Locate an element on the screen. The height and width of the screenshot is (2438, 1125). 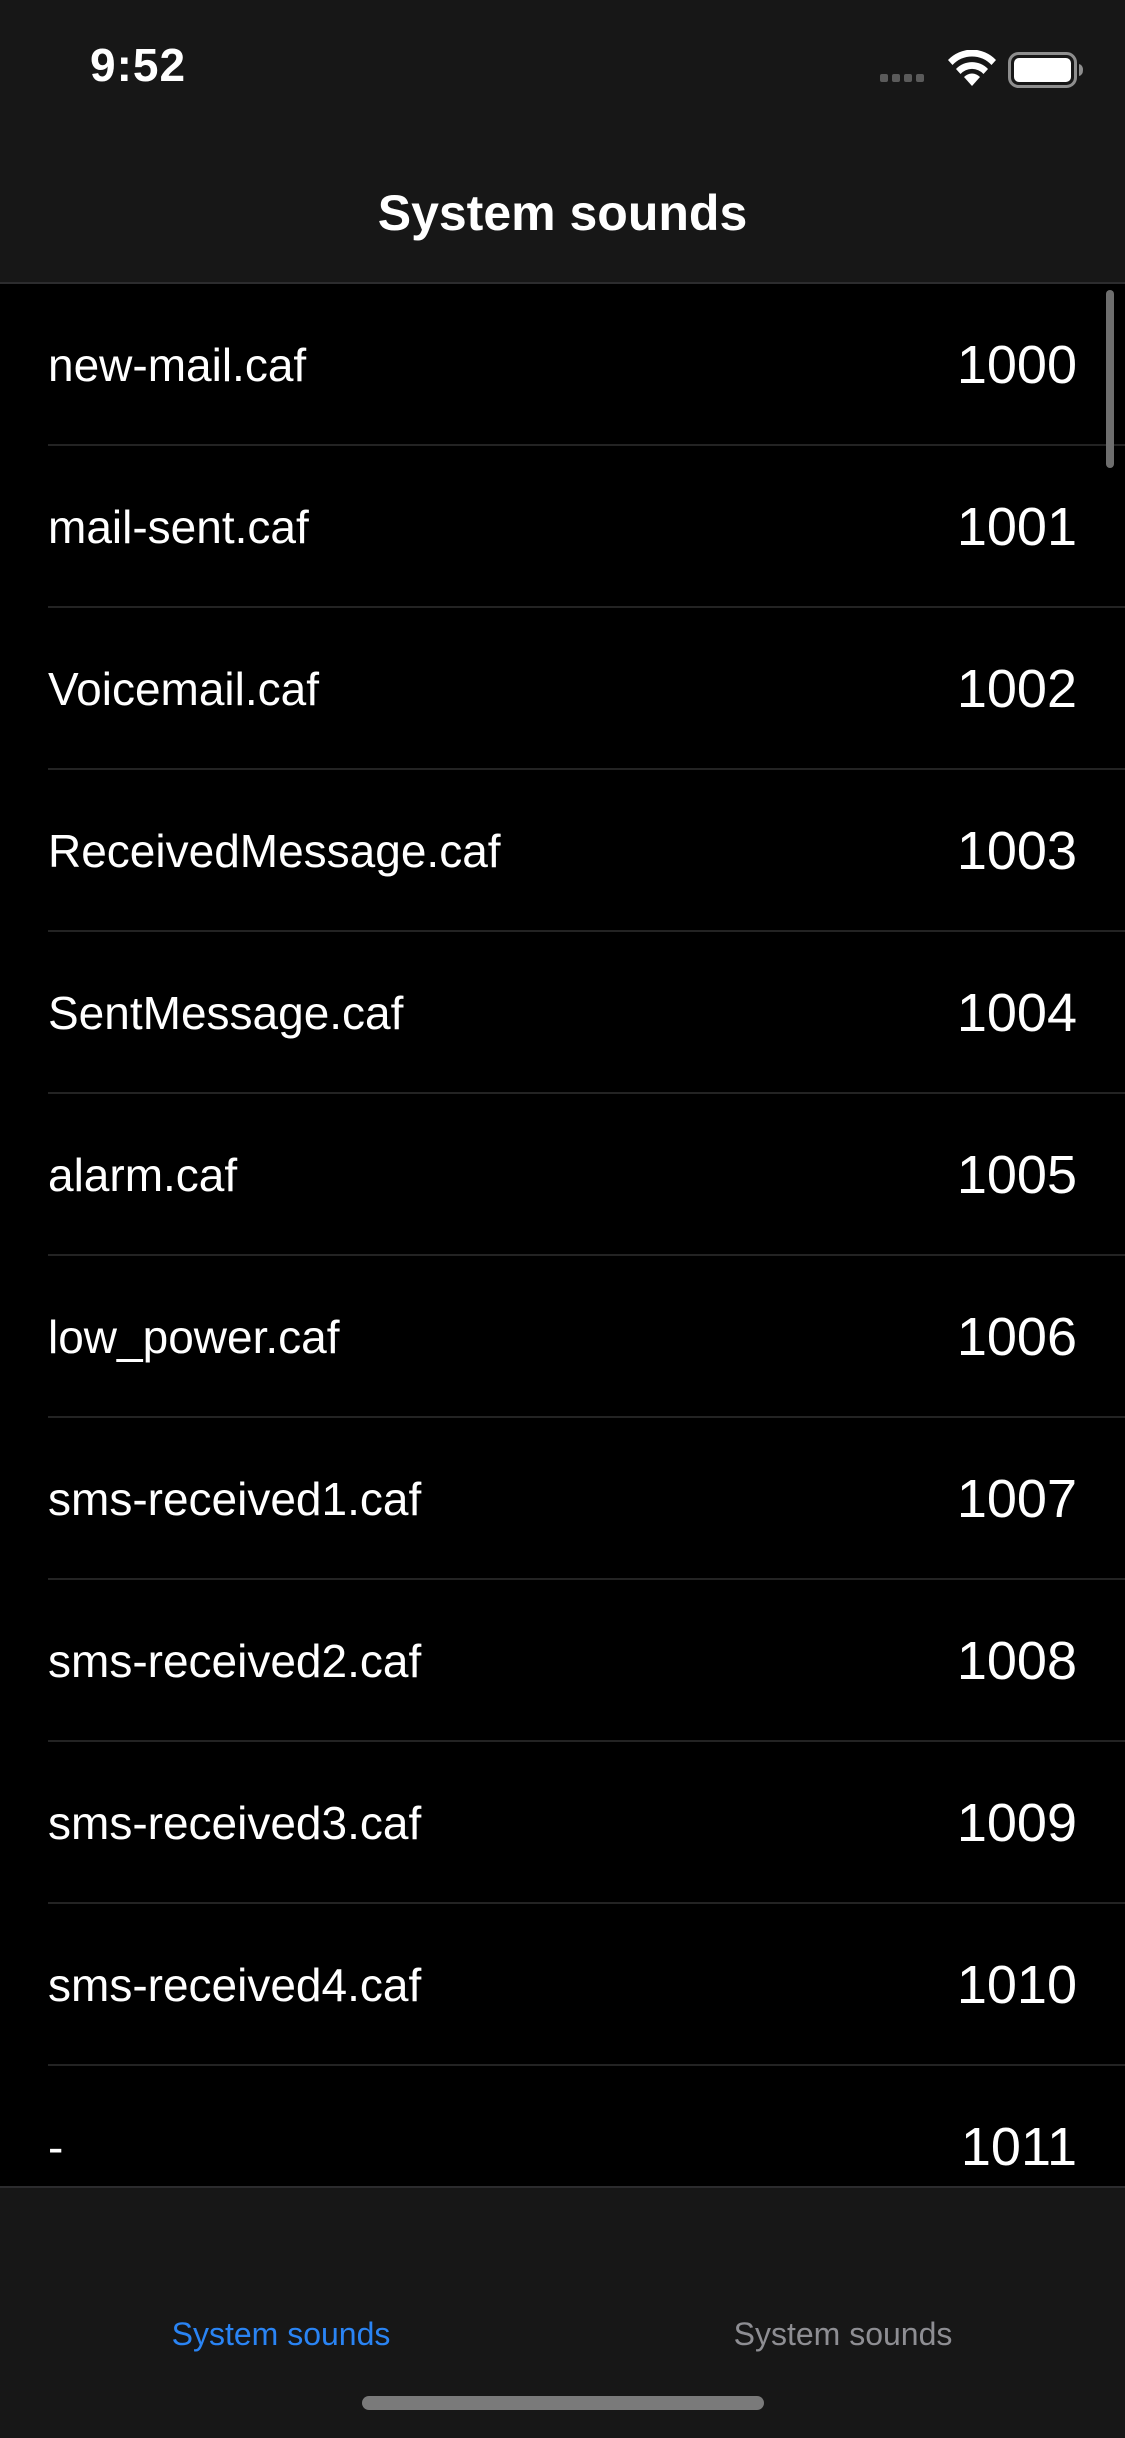
list-item: new-mail.caf 1000 is located at coordinates (562, 365).